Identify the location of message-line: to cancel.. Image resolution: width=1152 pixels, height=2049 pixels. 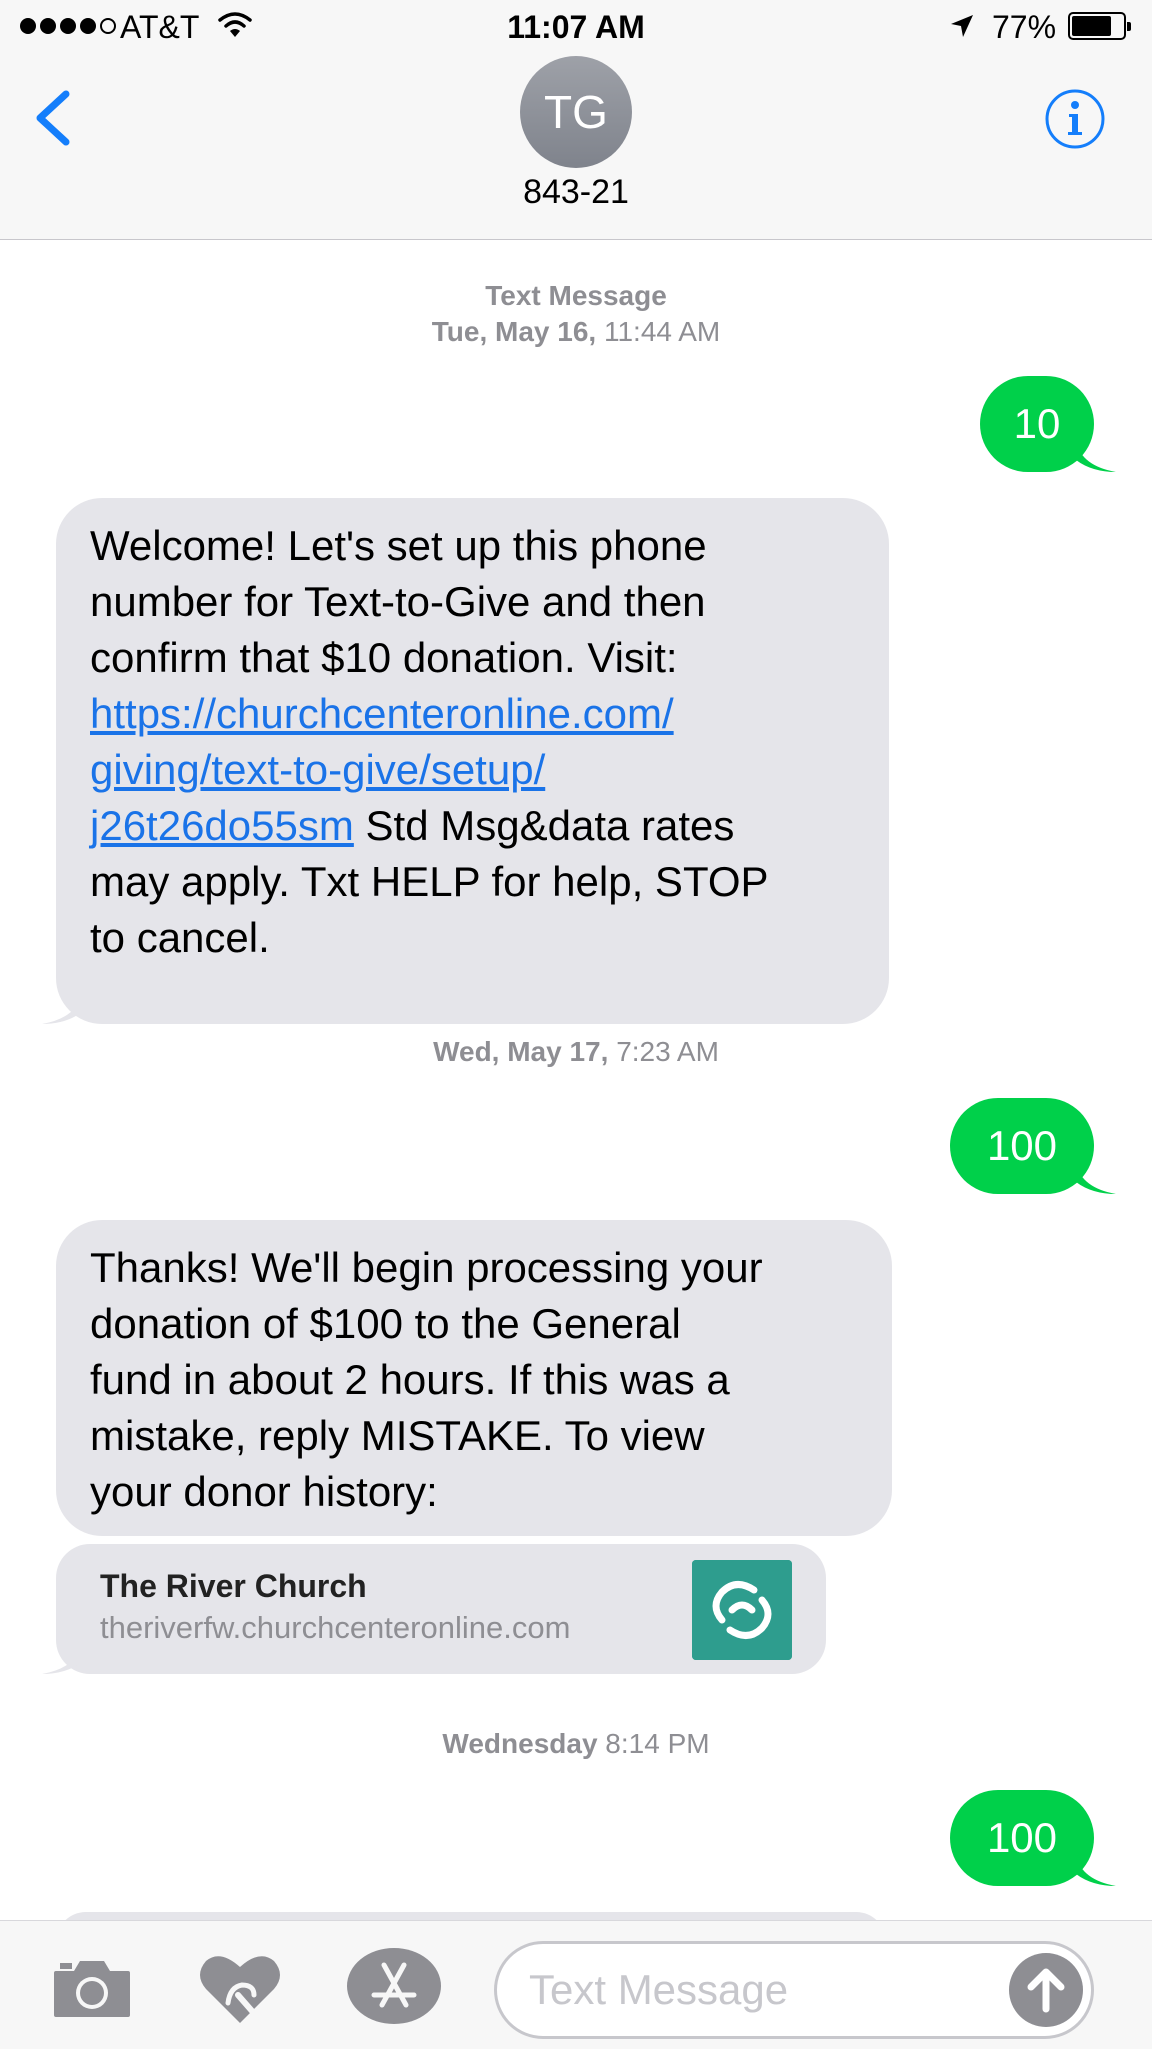
(180, 937).